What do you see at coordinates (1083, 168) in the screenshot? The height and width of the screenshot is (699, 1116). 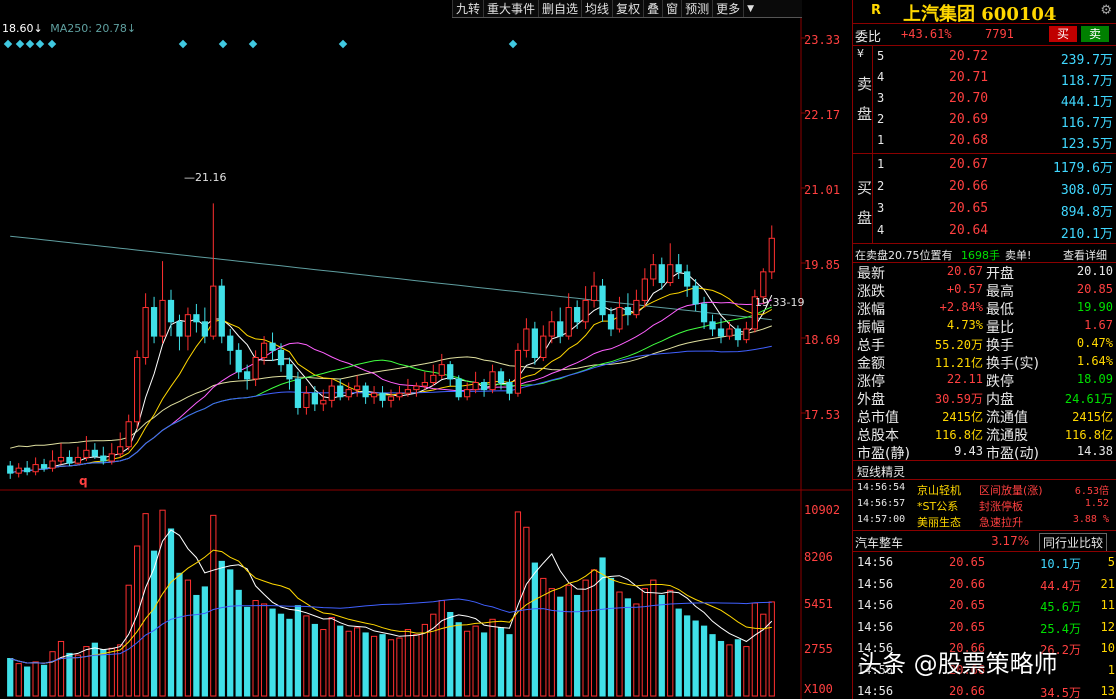 I see `bid-volume: 1179.6万` at bounding box center [1083, 168].